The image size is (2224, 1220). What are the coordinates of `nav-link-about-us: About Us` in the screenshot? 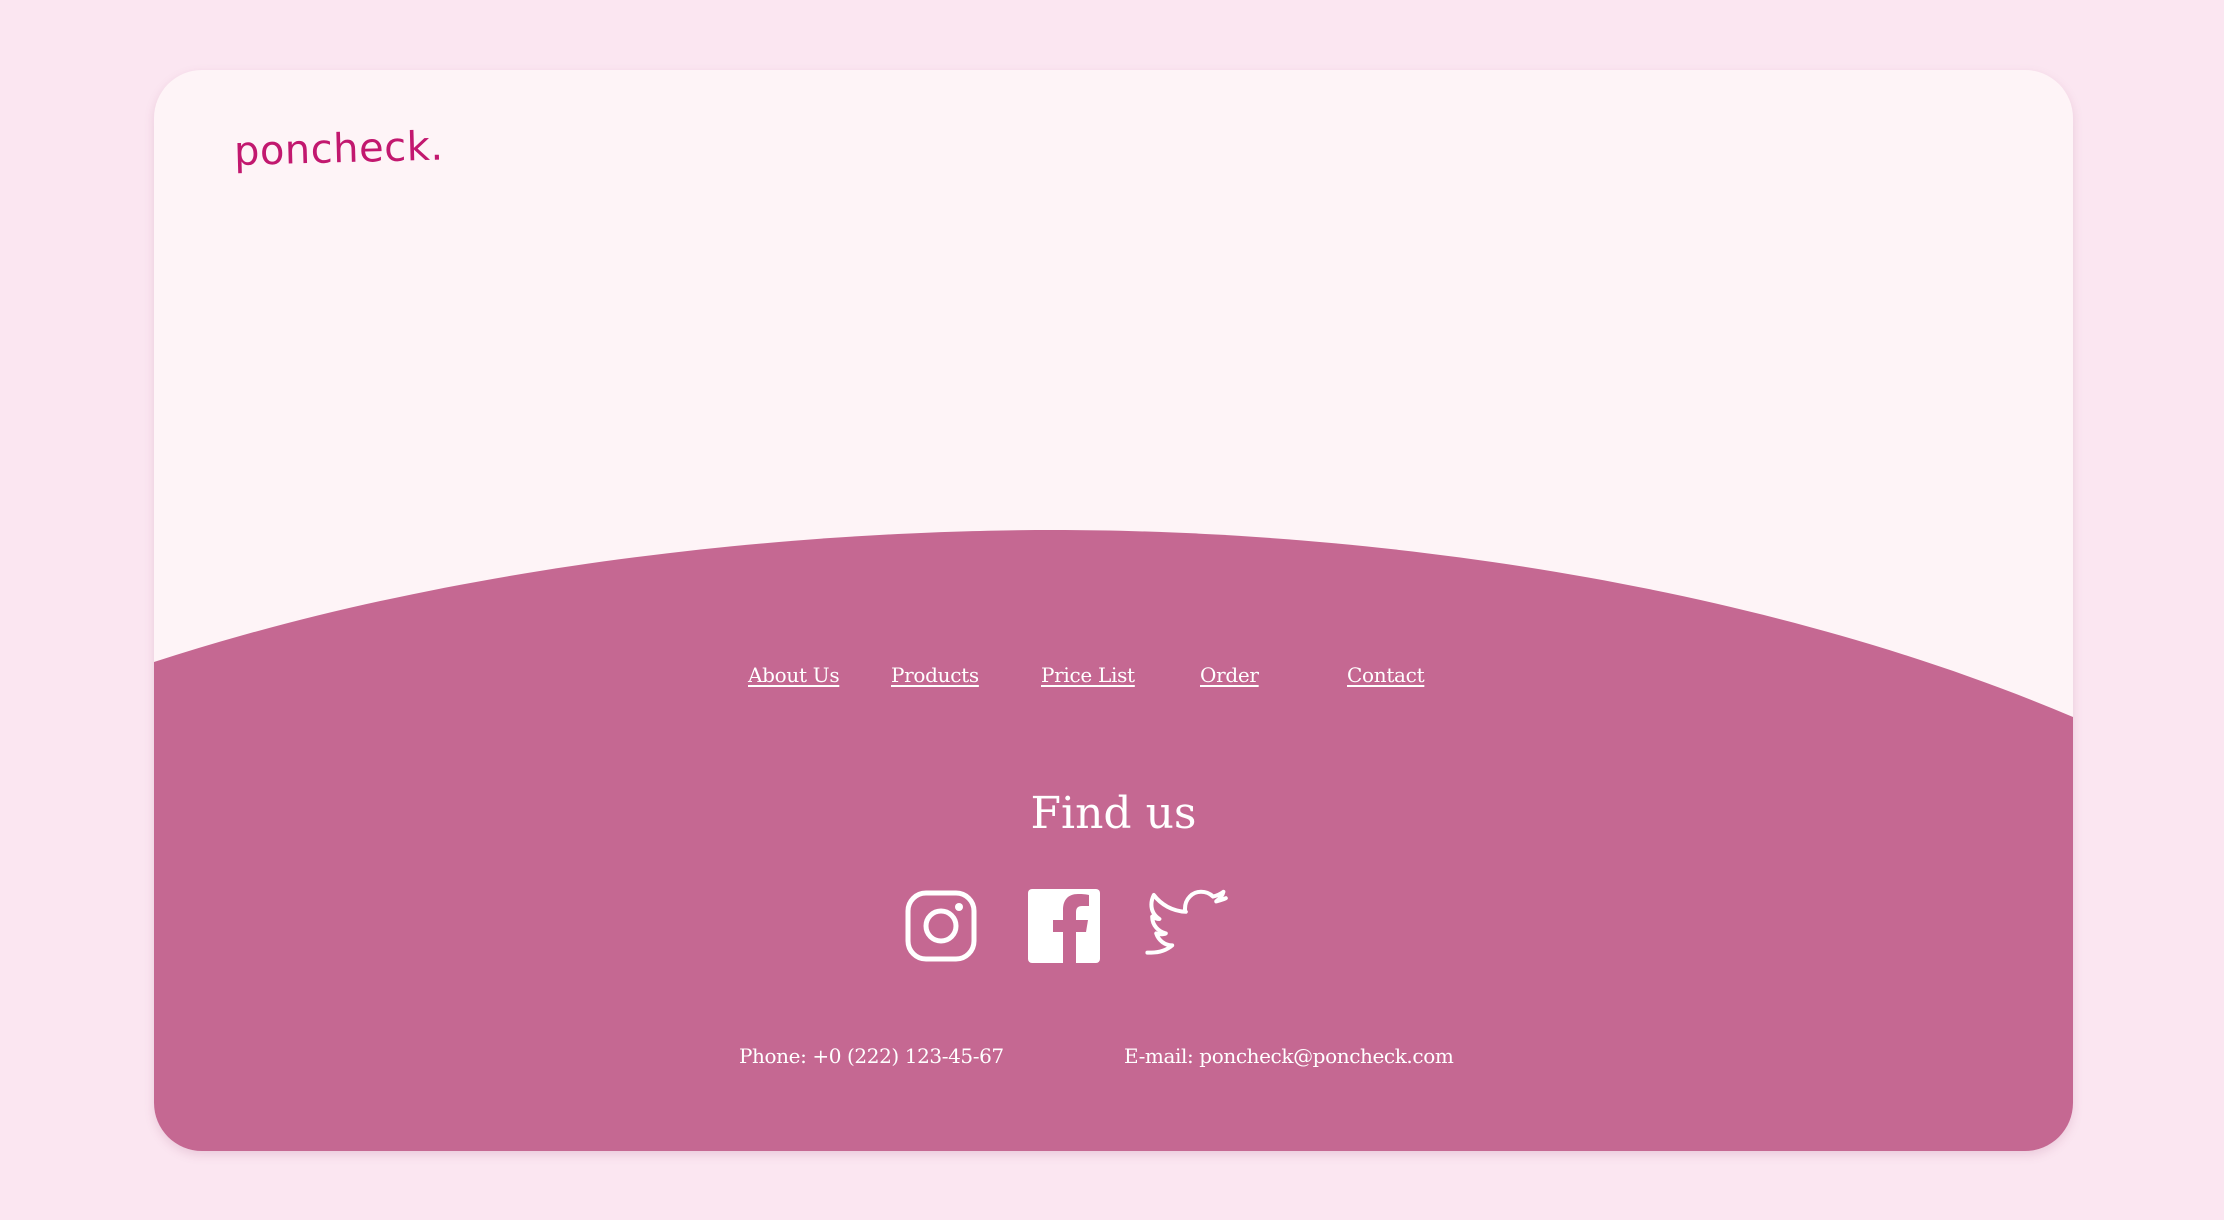 It's located at (794, 675).